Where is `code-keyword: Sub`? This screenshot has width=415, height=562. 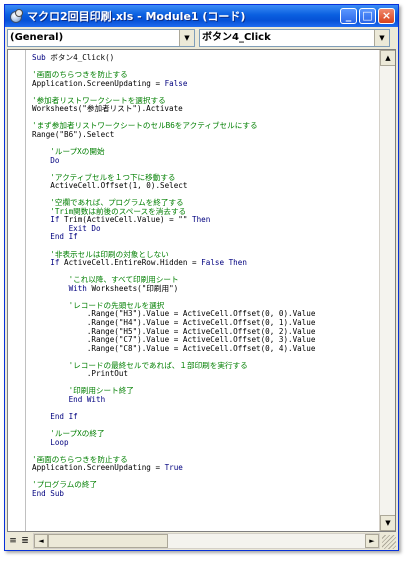 code-keyword: Sub is located at coordinates (41, 57).